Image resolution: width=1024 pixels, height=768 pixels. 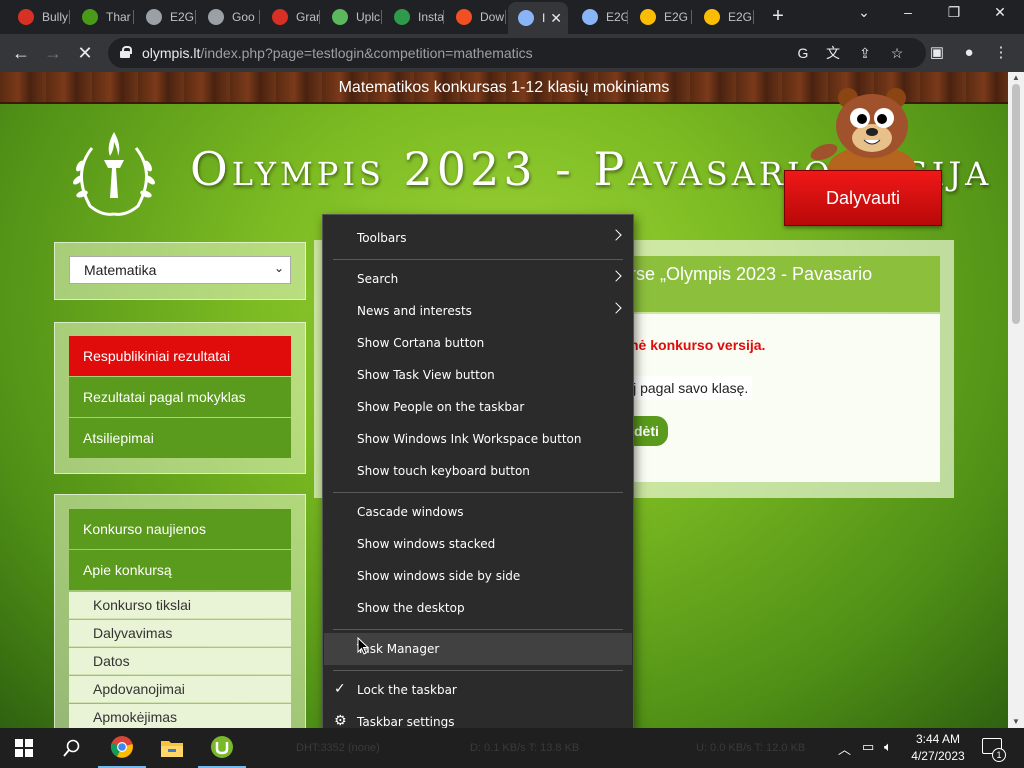 What do you see at coordinates (478, 544) in the screenshot?
I see `context-menu-item: Show windows stacked` at bounding box center [478, 544].